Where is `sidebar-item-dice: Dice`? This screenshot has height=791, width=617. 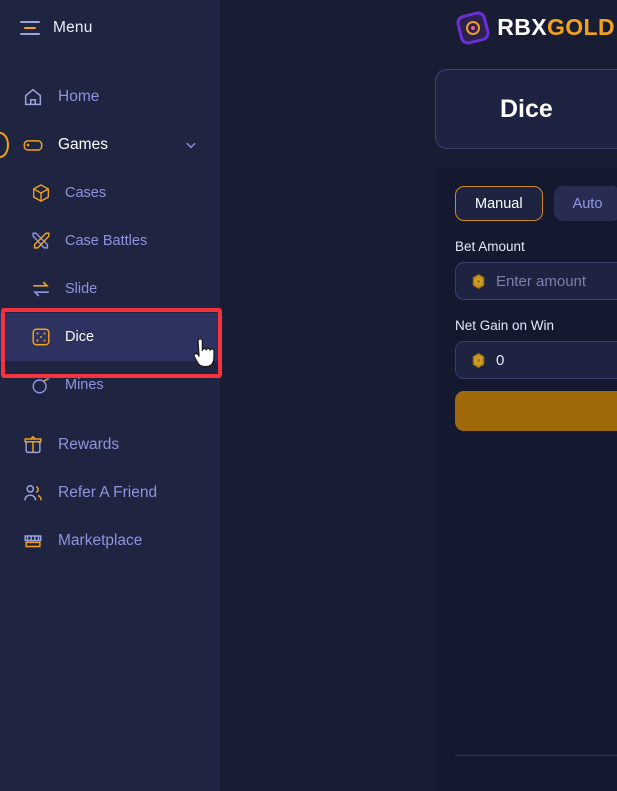 sidebar-item-dice: Dice is located at coordinates (110, 337).